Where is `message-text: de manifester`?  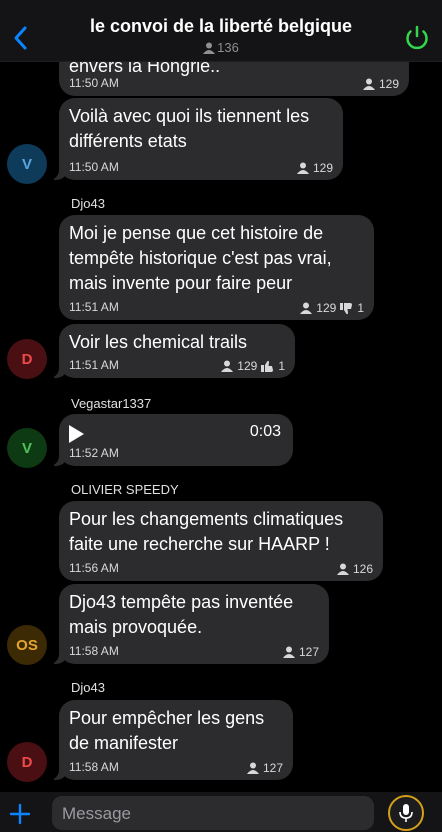
message-text: de manifester is located at coordinates (124, 743).